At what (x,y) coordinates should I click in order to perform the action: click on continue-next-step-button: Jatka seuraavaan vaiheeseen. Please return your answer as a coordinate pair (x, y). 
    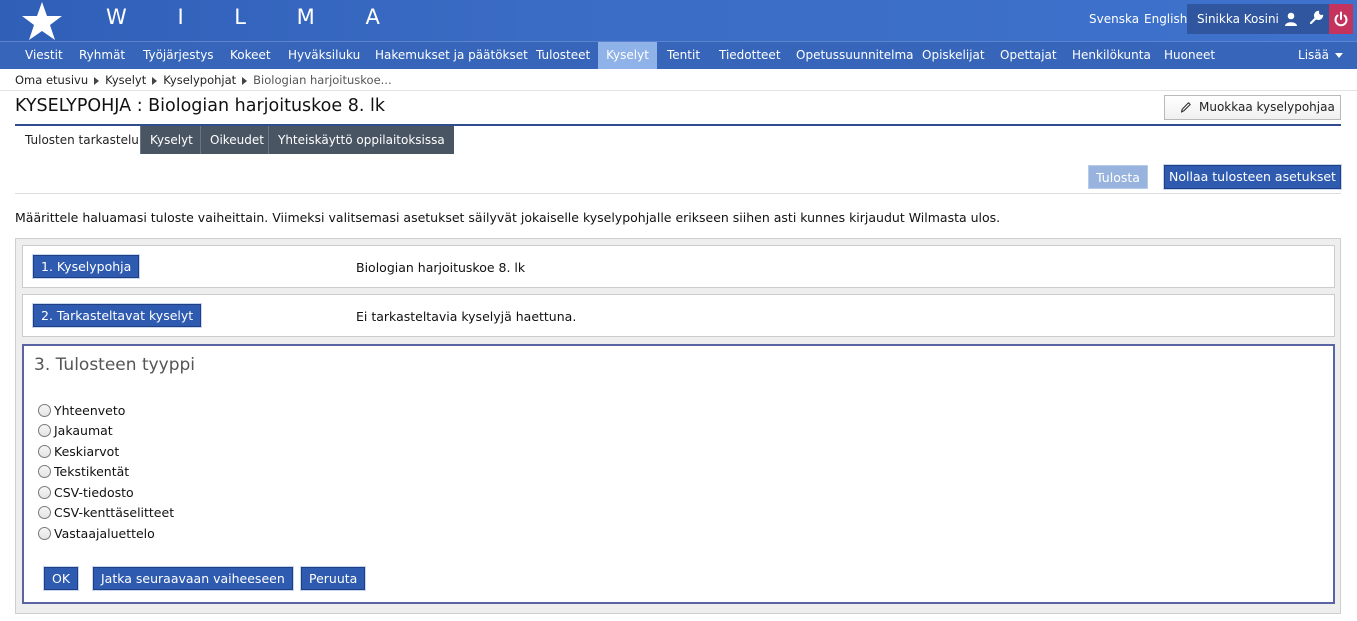
    Looking at the image, I should click on (193, 578).